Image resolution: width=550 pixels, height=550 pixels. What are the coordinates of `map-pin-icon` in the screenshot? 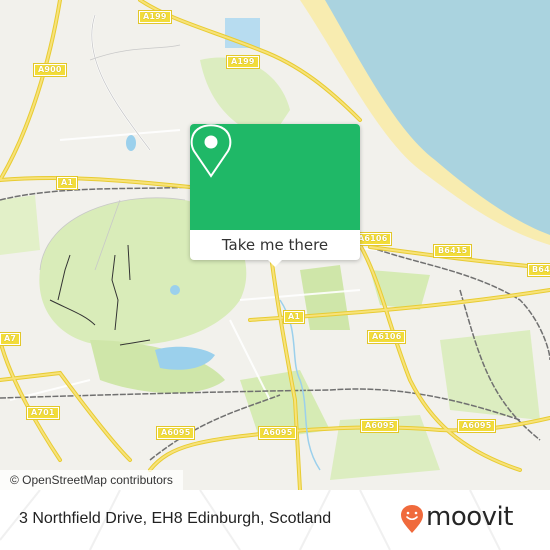 It's located at (211, 151).